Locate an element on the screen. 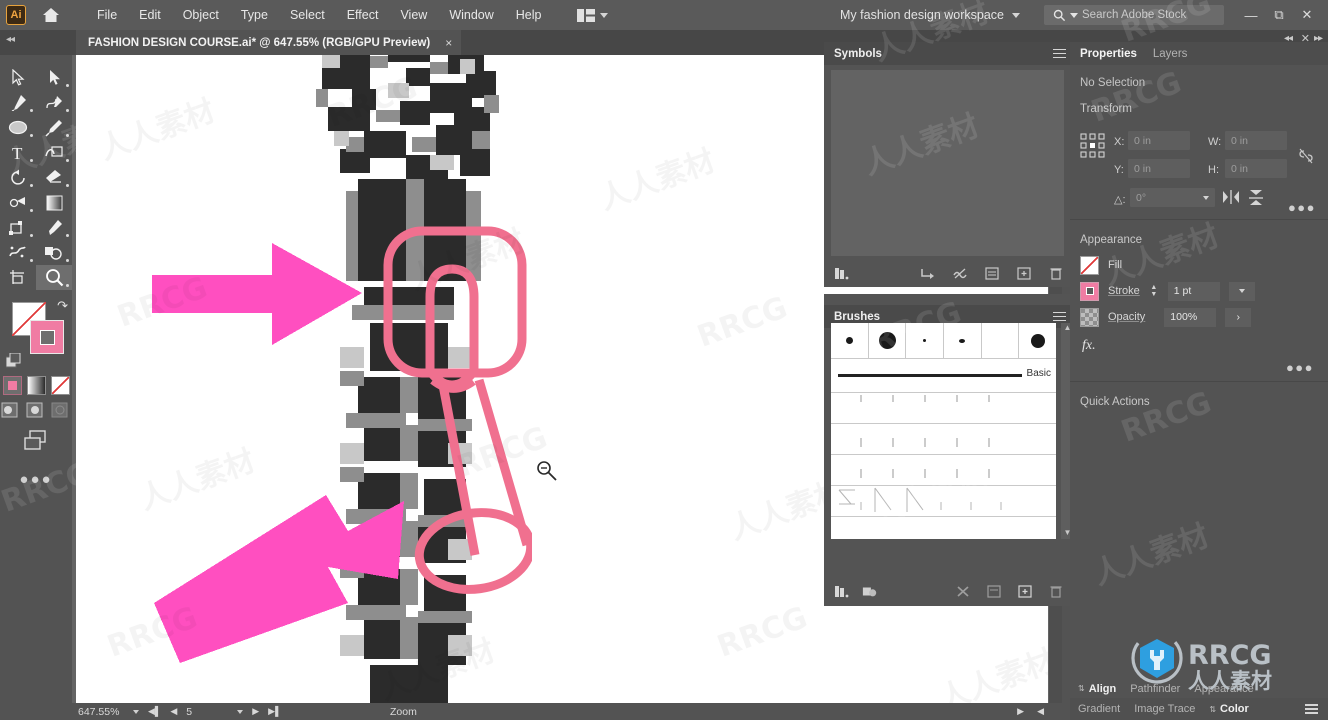  tab-image-trace: Image Trace is located at coordinates (1164, 709).